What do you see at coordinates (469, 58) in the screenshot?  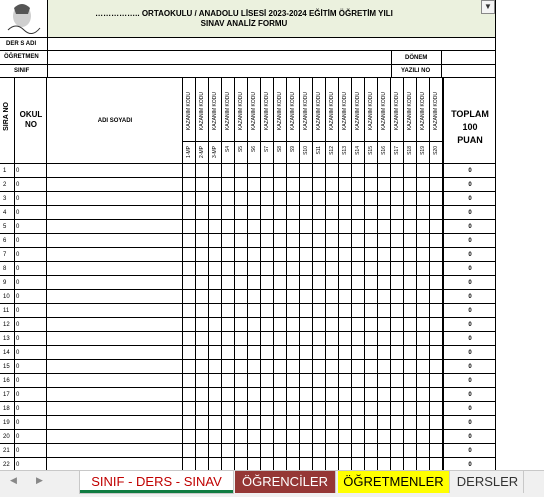 I see `donem-field` at bounding box center [469, 58].